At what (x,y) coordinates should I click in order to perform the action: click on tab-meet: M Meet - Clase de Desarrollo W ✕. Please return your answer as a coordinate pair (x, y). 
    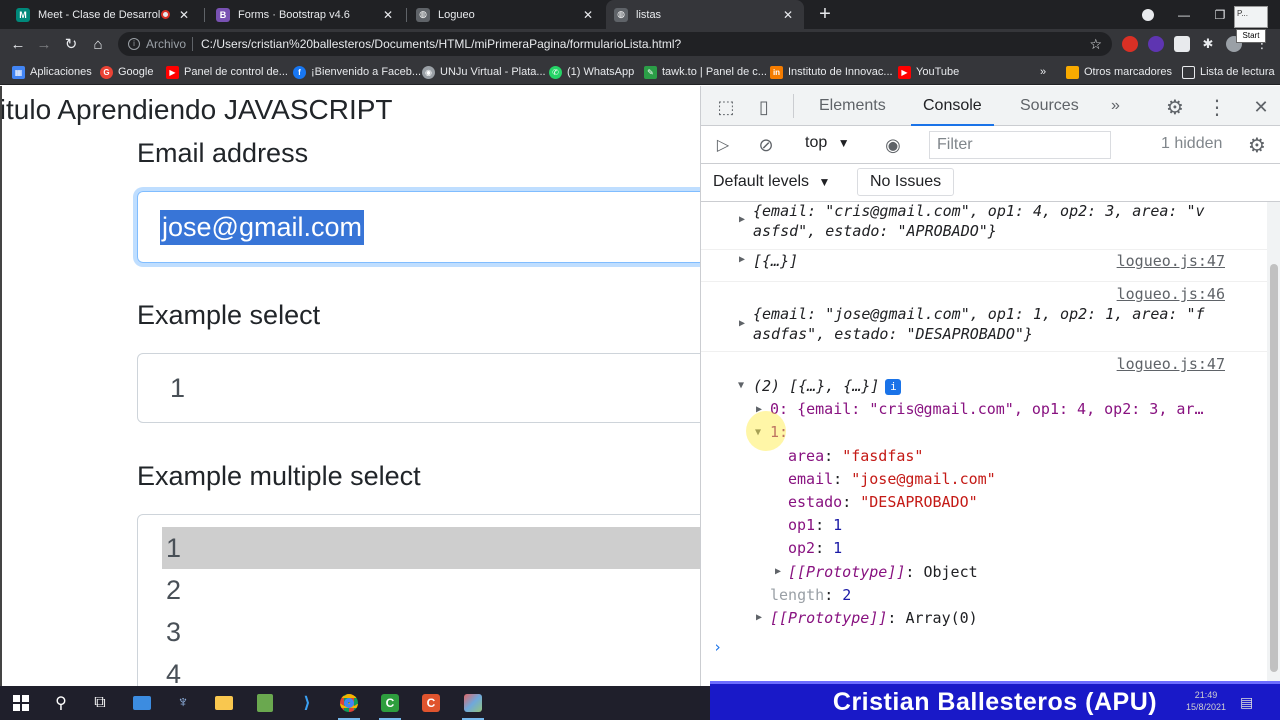
    Looking at the image, I should click on (104, 14).